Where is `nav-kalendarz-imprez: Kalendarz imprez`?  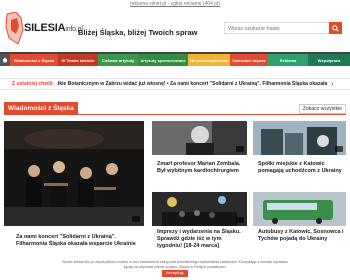 nav-kalendarz-imprez: Kalendarz imprez is located at coordinates (249, 60).